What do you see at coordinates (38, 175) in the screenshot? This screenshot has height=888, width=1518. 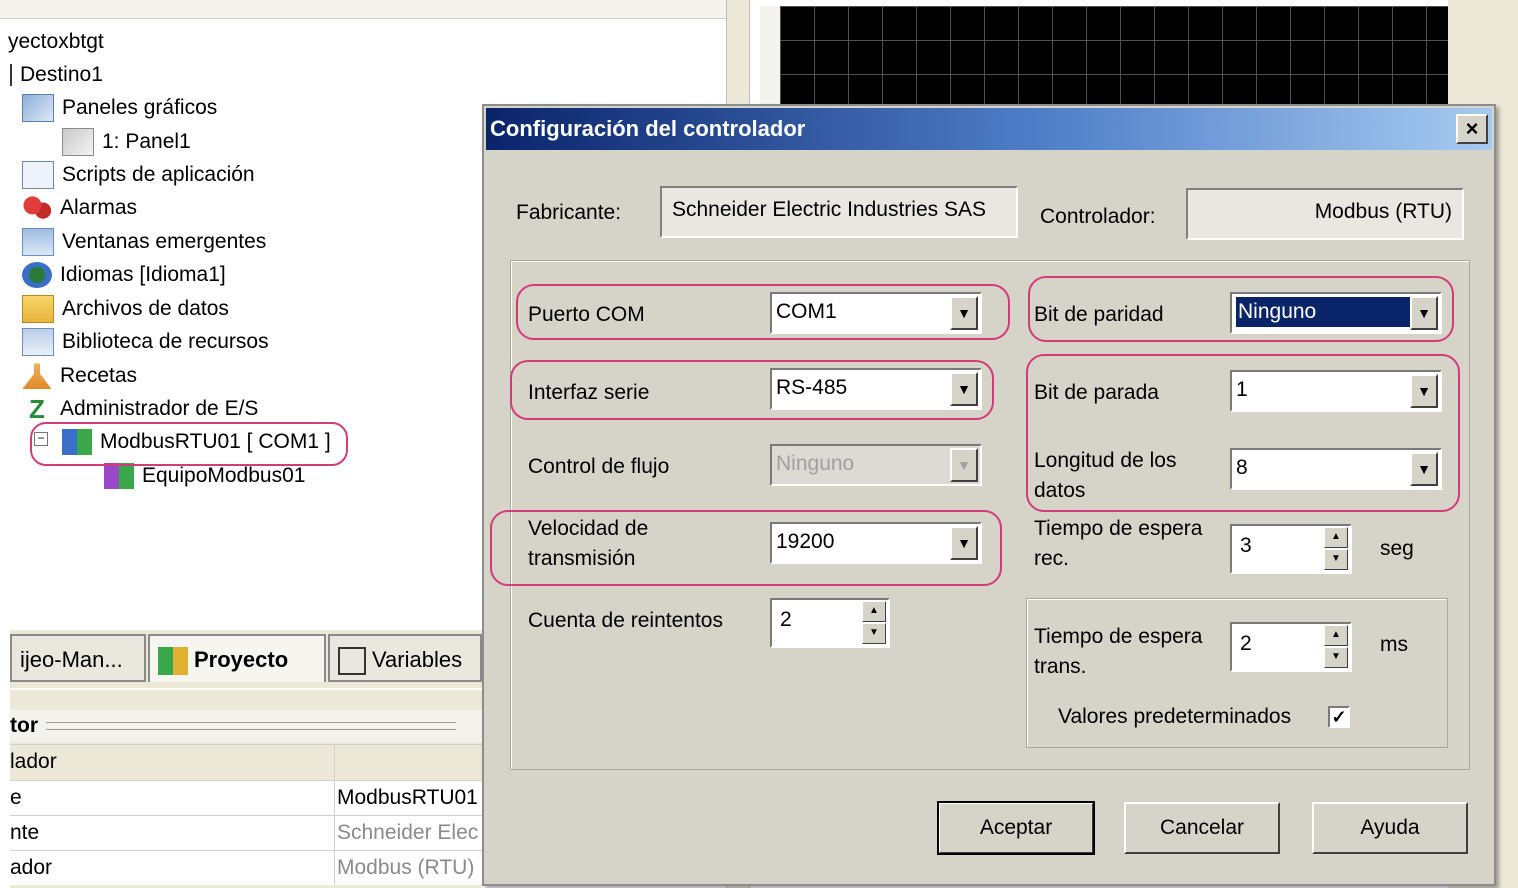 I see `scripts-icon` at bounding box center [38, 175].